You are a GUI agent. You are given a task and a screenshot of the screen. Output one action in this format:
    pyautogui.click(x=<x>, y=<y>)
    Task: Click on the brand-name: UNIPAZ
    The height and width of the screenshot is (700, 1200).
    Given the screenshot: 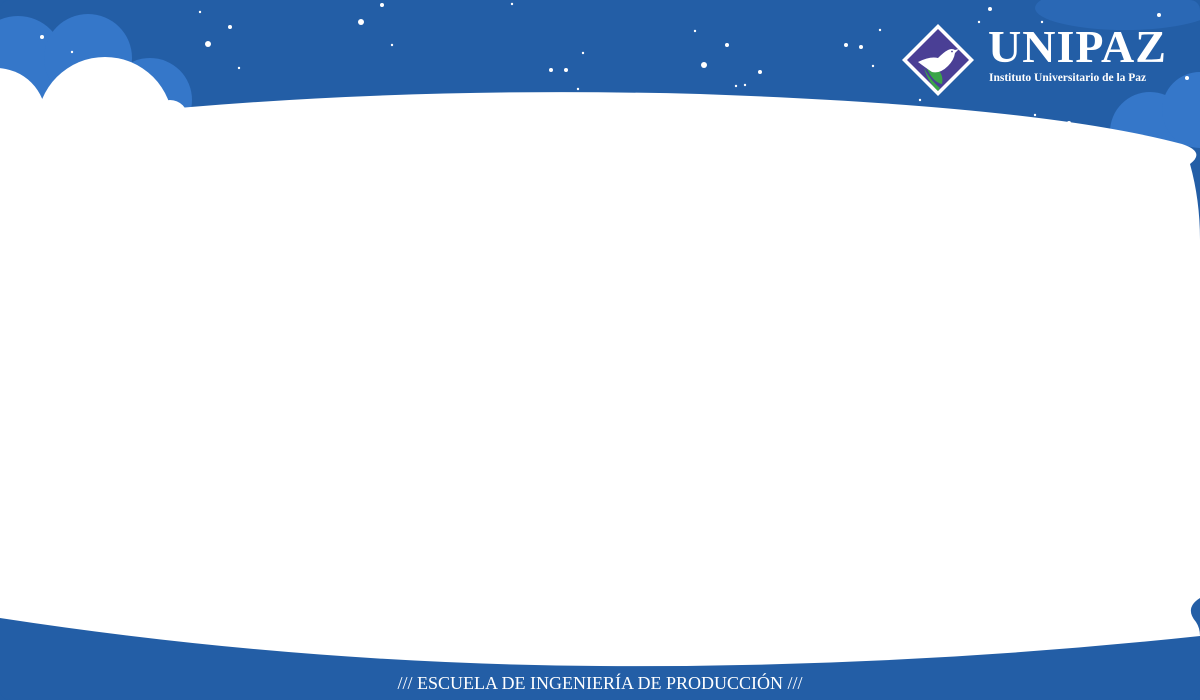 What is the action you would take?
    pyautogui.click(x=1077, y=46)
    